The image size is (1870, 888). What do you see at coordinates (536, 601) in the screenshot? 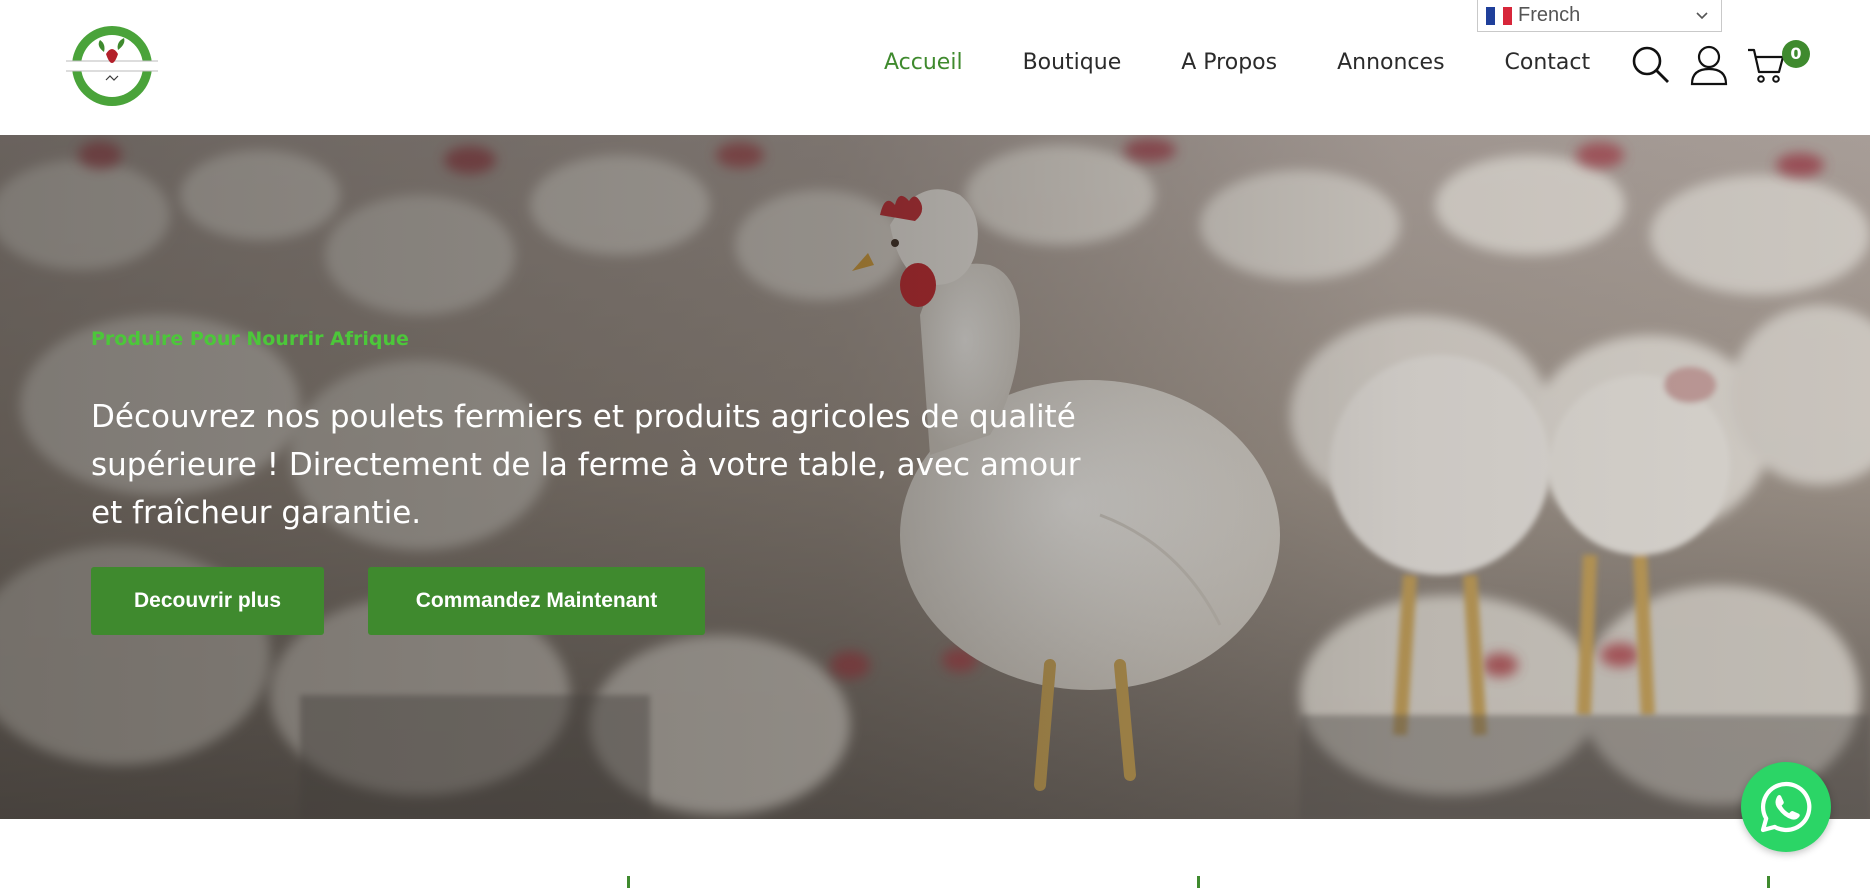
I see `order-now-button: Commandez Maintenant` at bounding box center [536, 601].